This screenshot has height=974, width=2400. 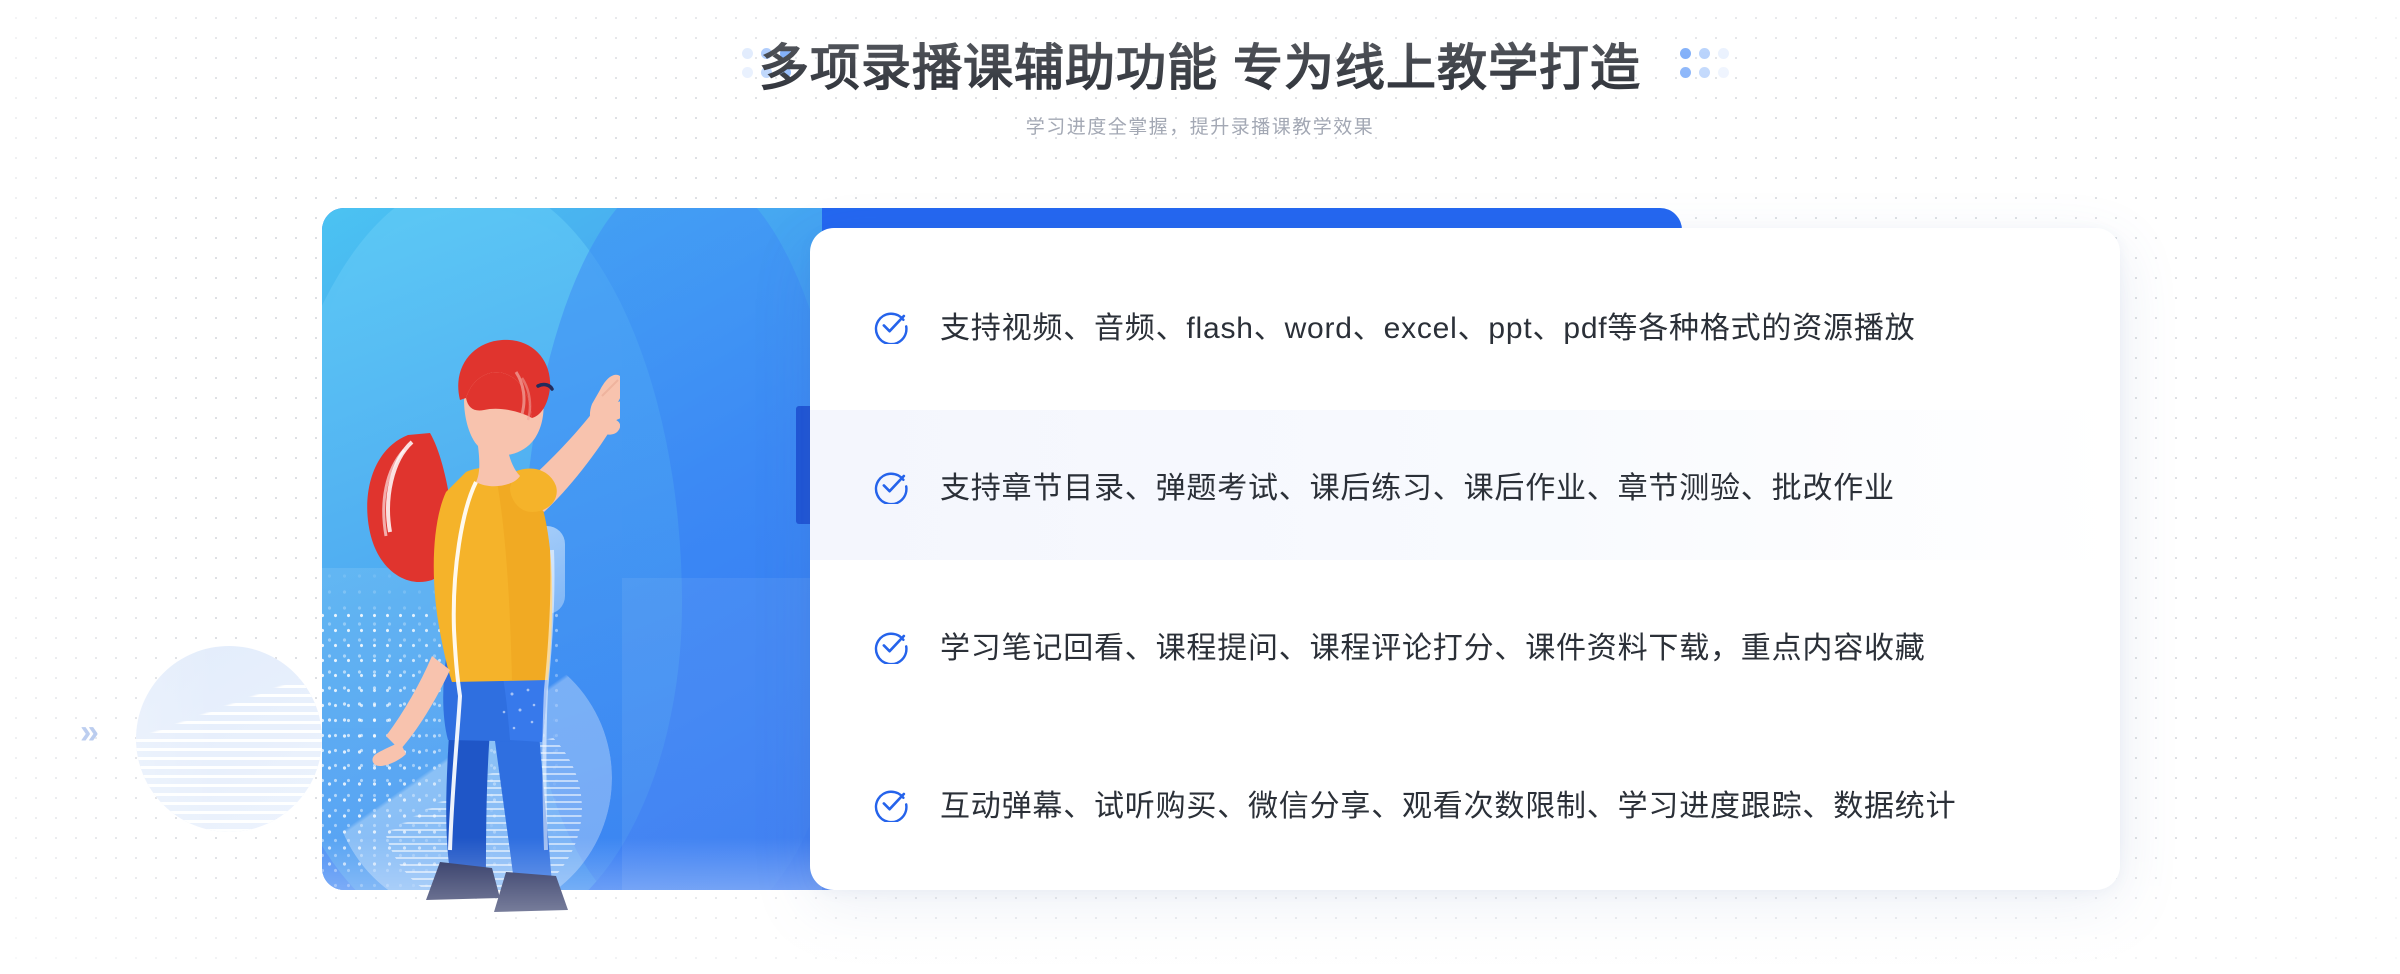 I want to click on feature-label: 支持章节目录、弹题考试、课后练习、课后作业、章节测验、批改作业, so click(x=1417, y=488).